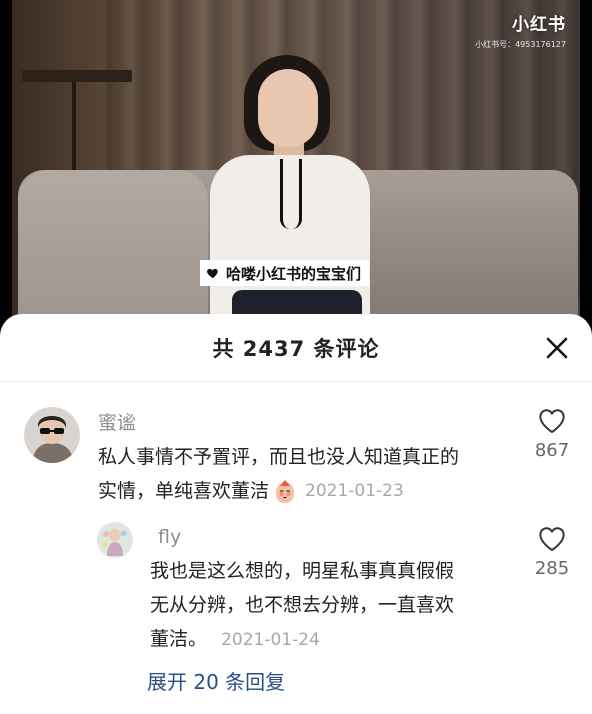  What do you see at coordinates (302, 605) in the screenshot?
I see `reply-text-line-2: 无从分辨，也不想去分辨，一直喜欢` at bounding box center [302, 605].